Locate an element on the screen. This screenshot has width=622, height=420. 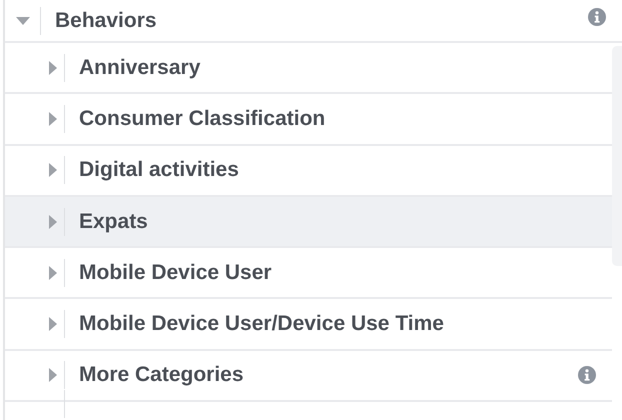
category-row: Consumer Classification is located at coordinates (308, 120).